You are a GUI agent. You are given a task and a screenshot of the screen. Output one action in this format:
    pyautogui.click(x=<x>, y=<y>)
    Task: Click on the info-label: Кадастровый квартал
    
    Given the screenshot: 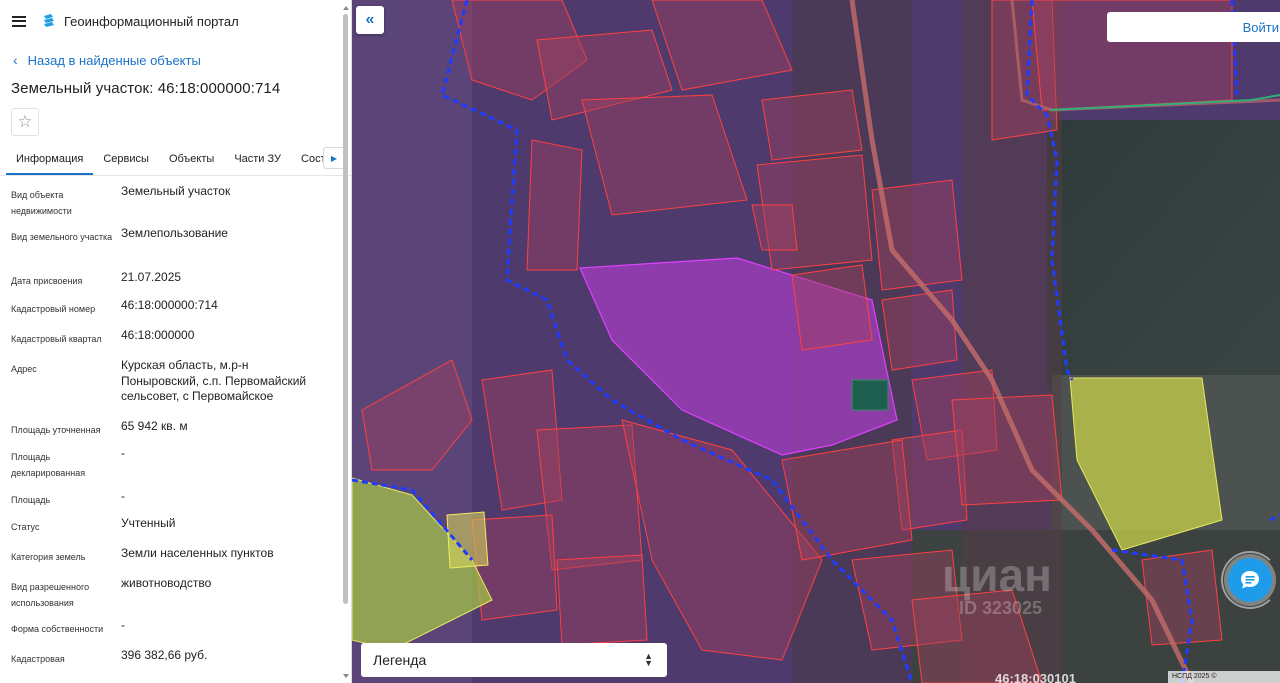 What is the action you would take?
    pyautogui.click(x=56, y=339)
    